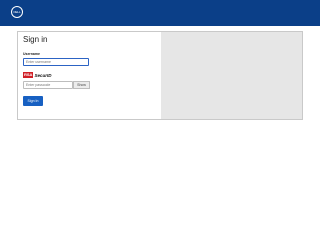  Describe the element at coordinates (160, 13) in the screenshot. I see `header-bar: DELL` at that location.